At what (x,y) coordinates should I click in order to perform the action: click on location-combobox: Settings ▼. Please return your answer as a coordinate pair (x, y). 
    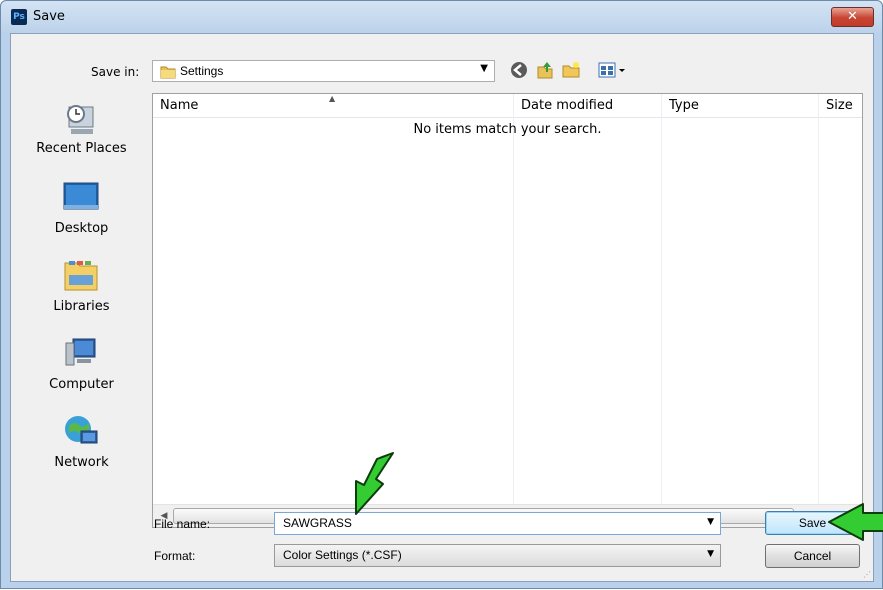
    Looking at the image, I should click on (323, 71).